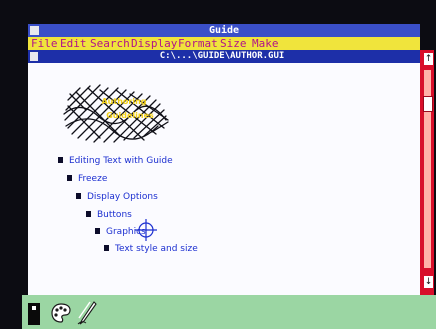  I want to click on menu-format: Format, so click(198, 43).